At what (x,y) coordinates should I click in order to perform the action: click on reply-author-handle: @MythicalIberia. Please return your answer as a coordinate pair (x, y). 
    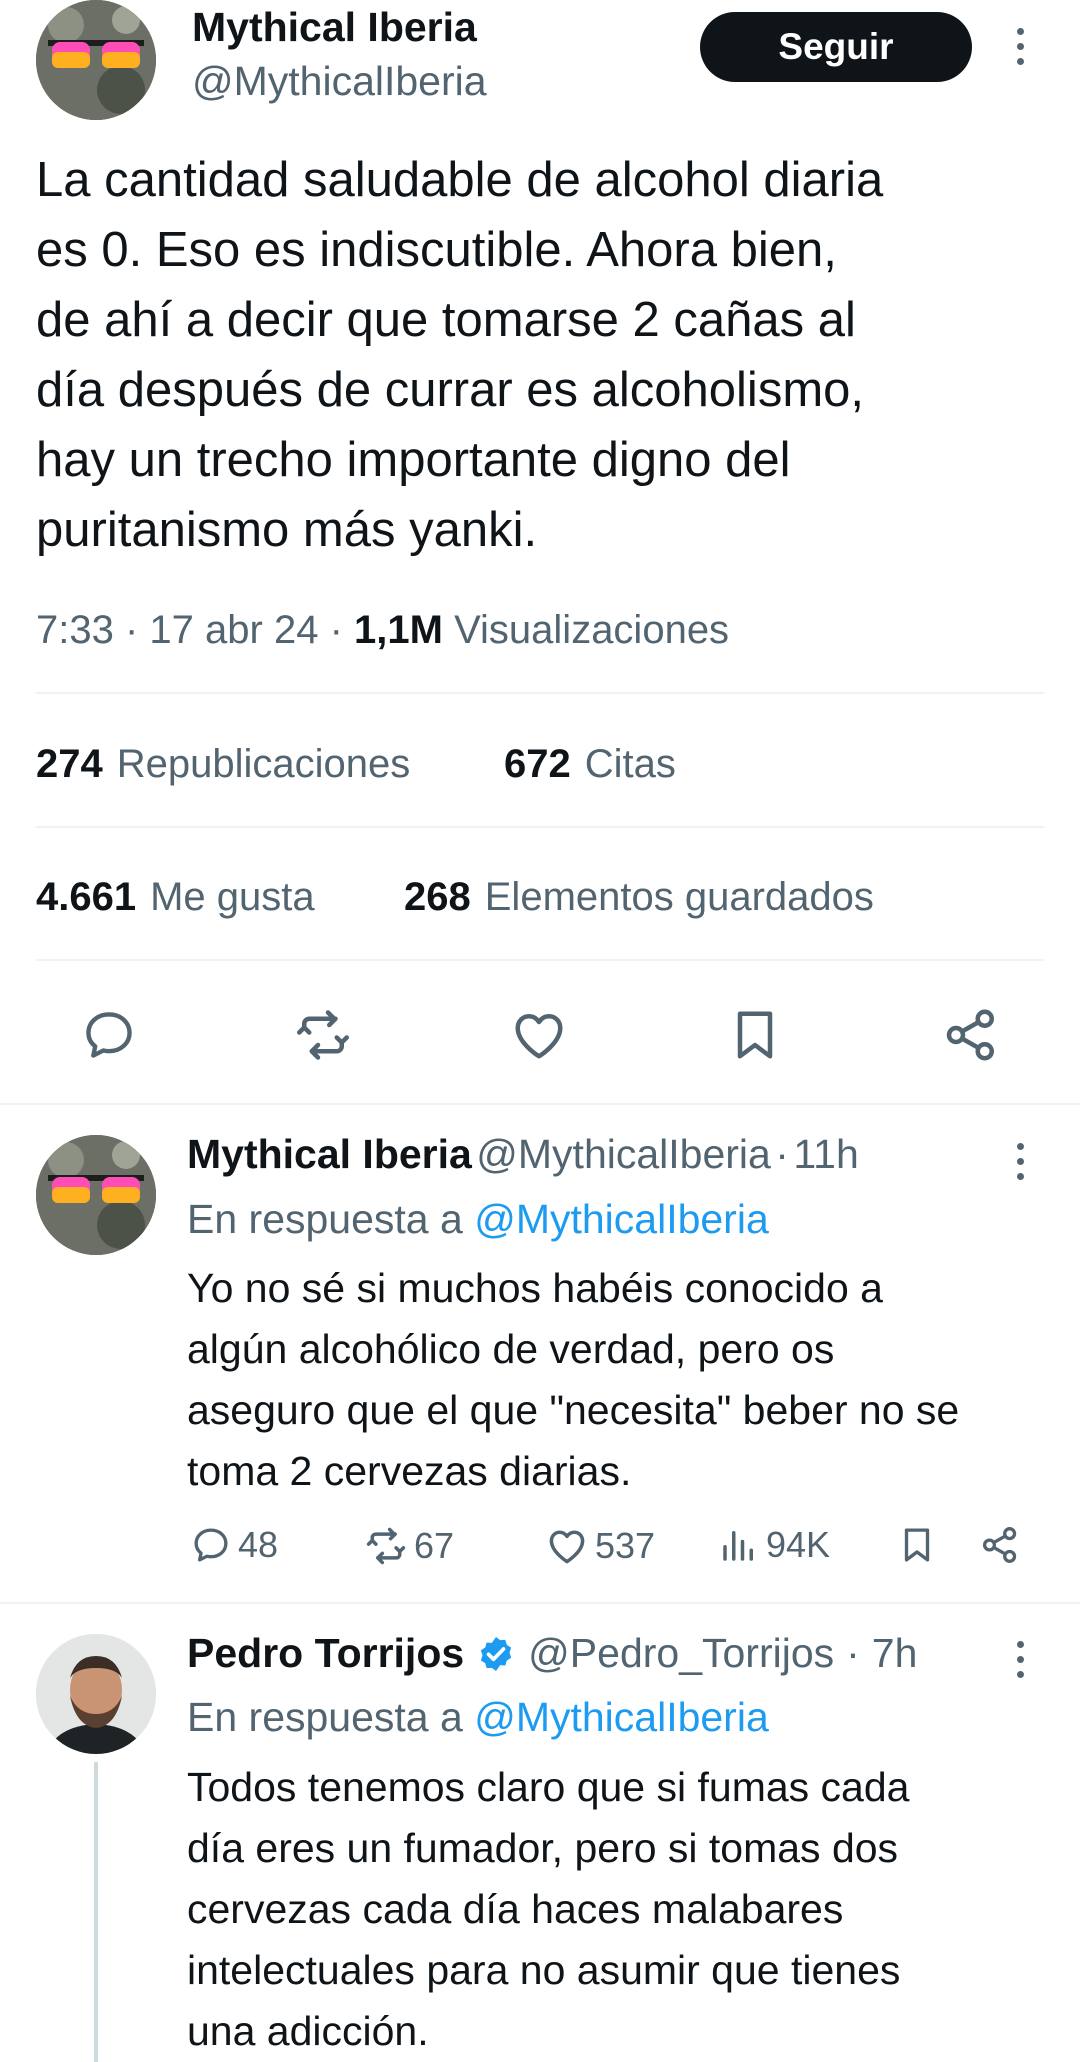
    Looking at the image, I should click on (623, 1154).